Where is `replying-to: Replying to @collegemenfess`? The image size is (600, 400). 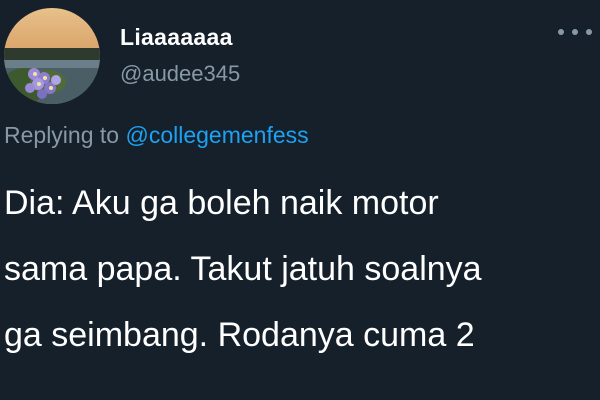
replying-to: Replying to @collegemenfess is located at coordinates (156, 135).